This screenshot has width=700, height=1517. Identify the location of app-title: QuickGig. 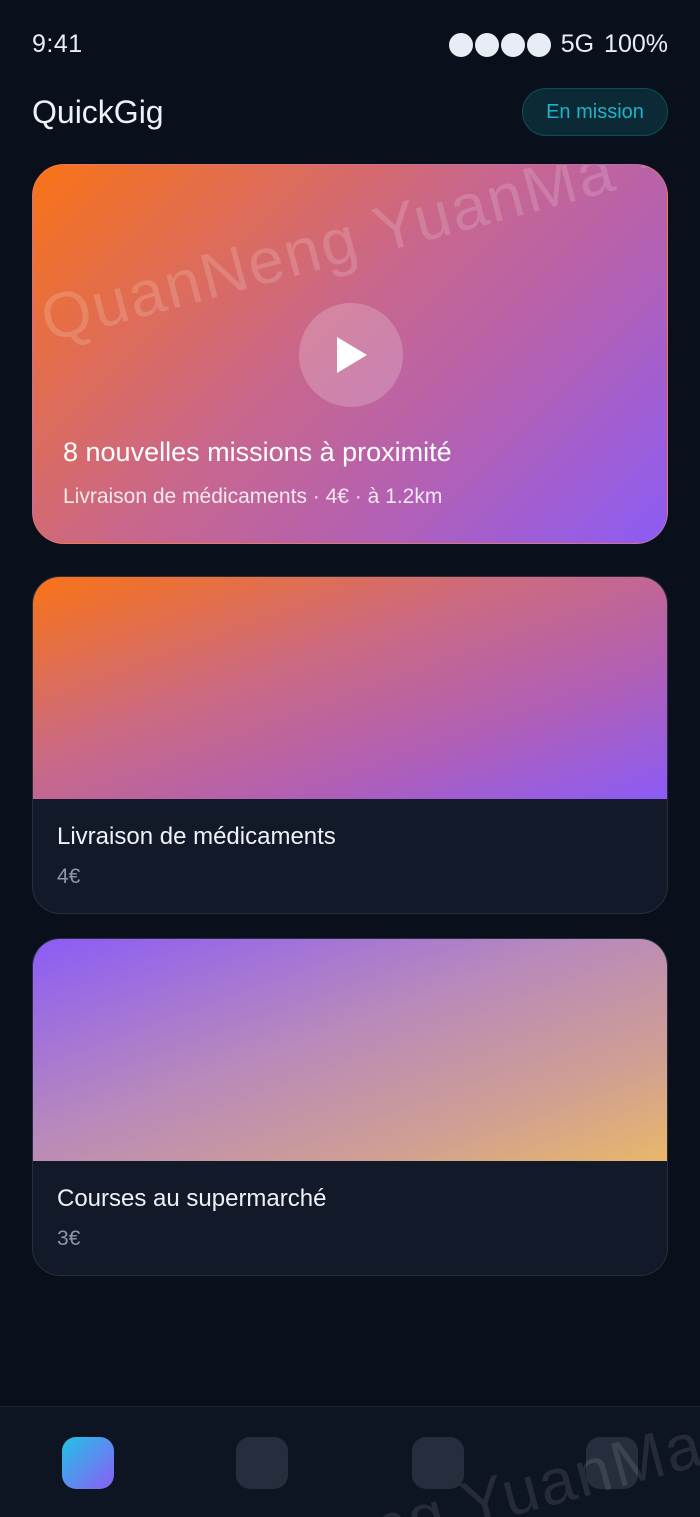
(98, 112).